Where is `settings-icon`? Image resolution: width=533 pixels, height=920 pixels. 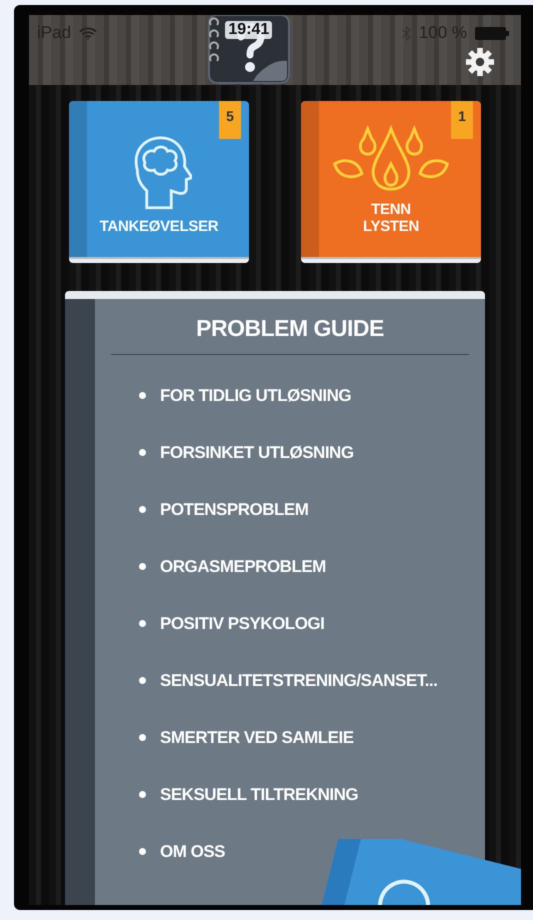
settings-icon is located at coordinates (480, 62).